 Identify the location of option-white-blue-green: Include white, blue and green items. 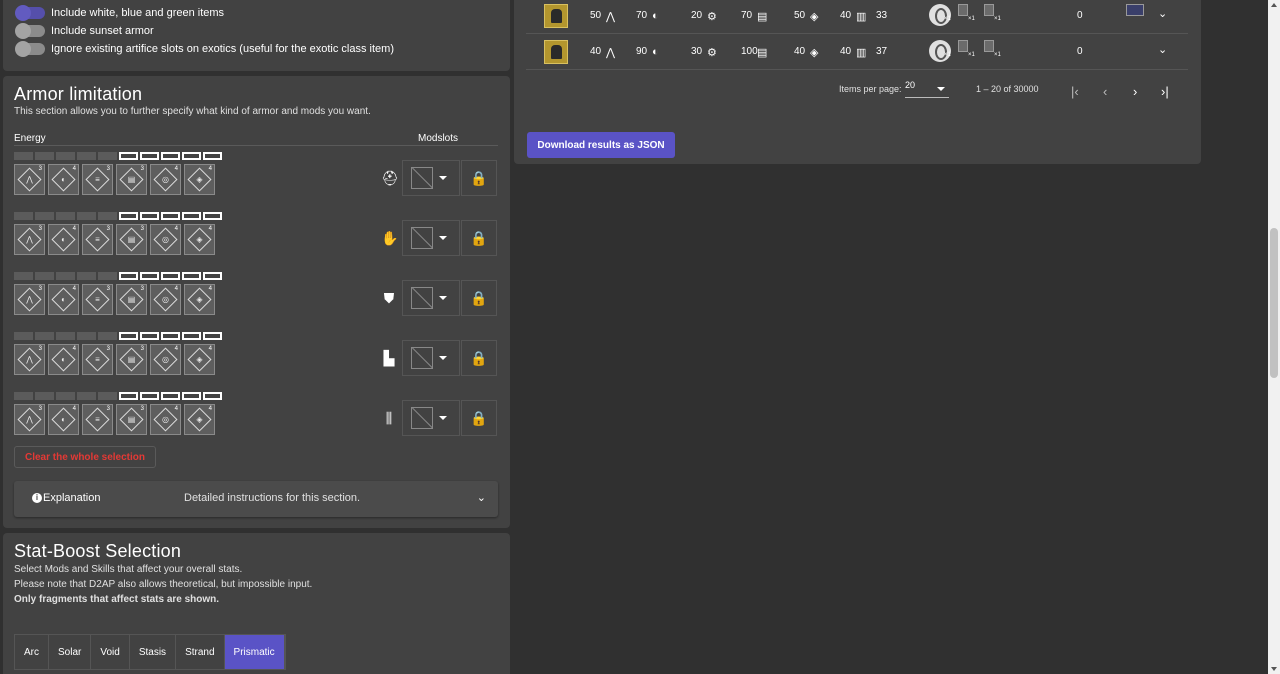
(119, 13).